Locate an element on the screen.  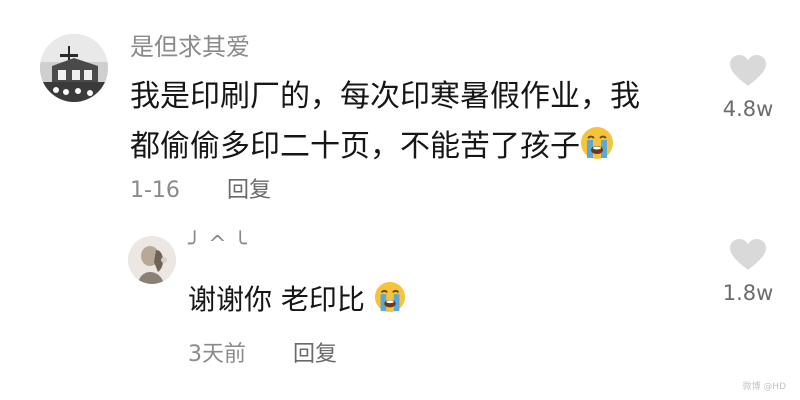
comment-date: 1-16 is located at coordinates (155, 190).